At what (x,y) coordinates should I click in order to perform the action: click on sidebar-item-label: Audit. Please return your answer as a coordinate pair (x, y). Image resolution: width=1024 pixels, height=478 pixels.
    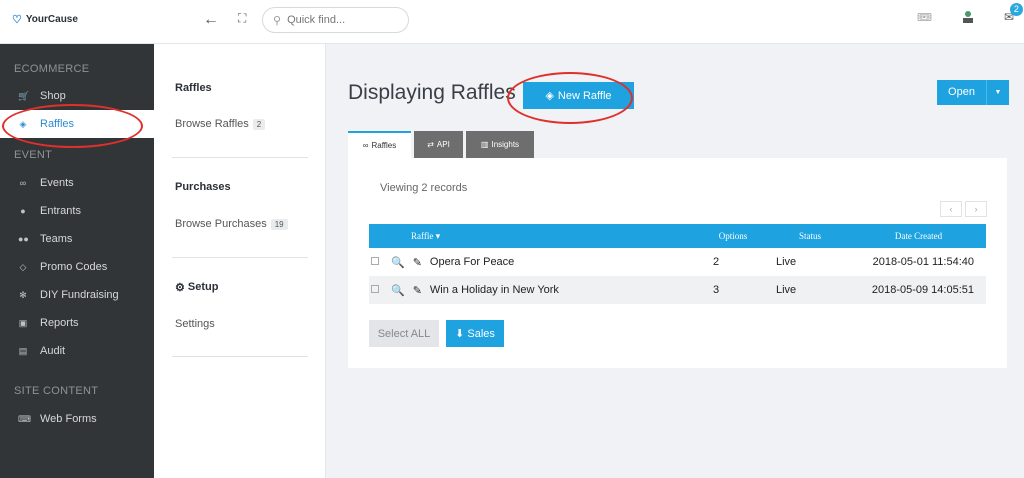
    Looking at the image, I should click on (53, 351).